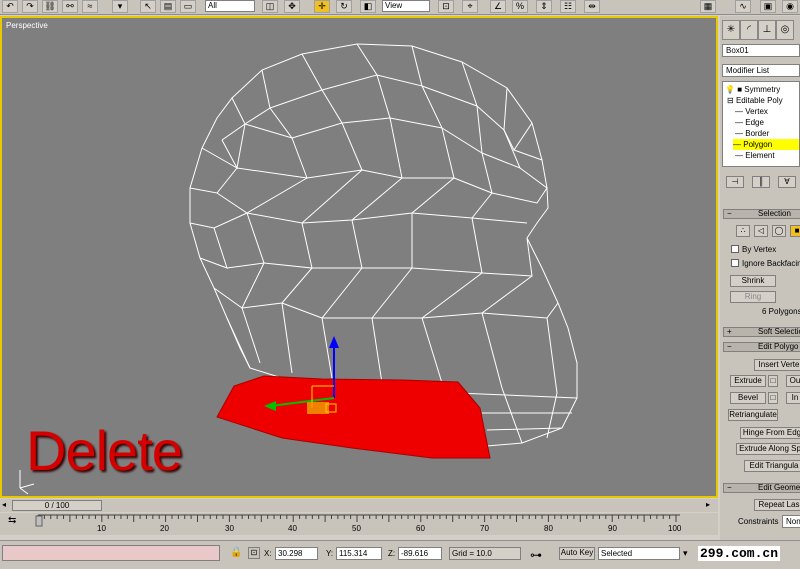 The height and width of the screenshot is (569, 800). Describe the element at coordinates (752, 133) in the screenshot. I see `stack-item-border: — Border` at that location.